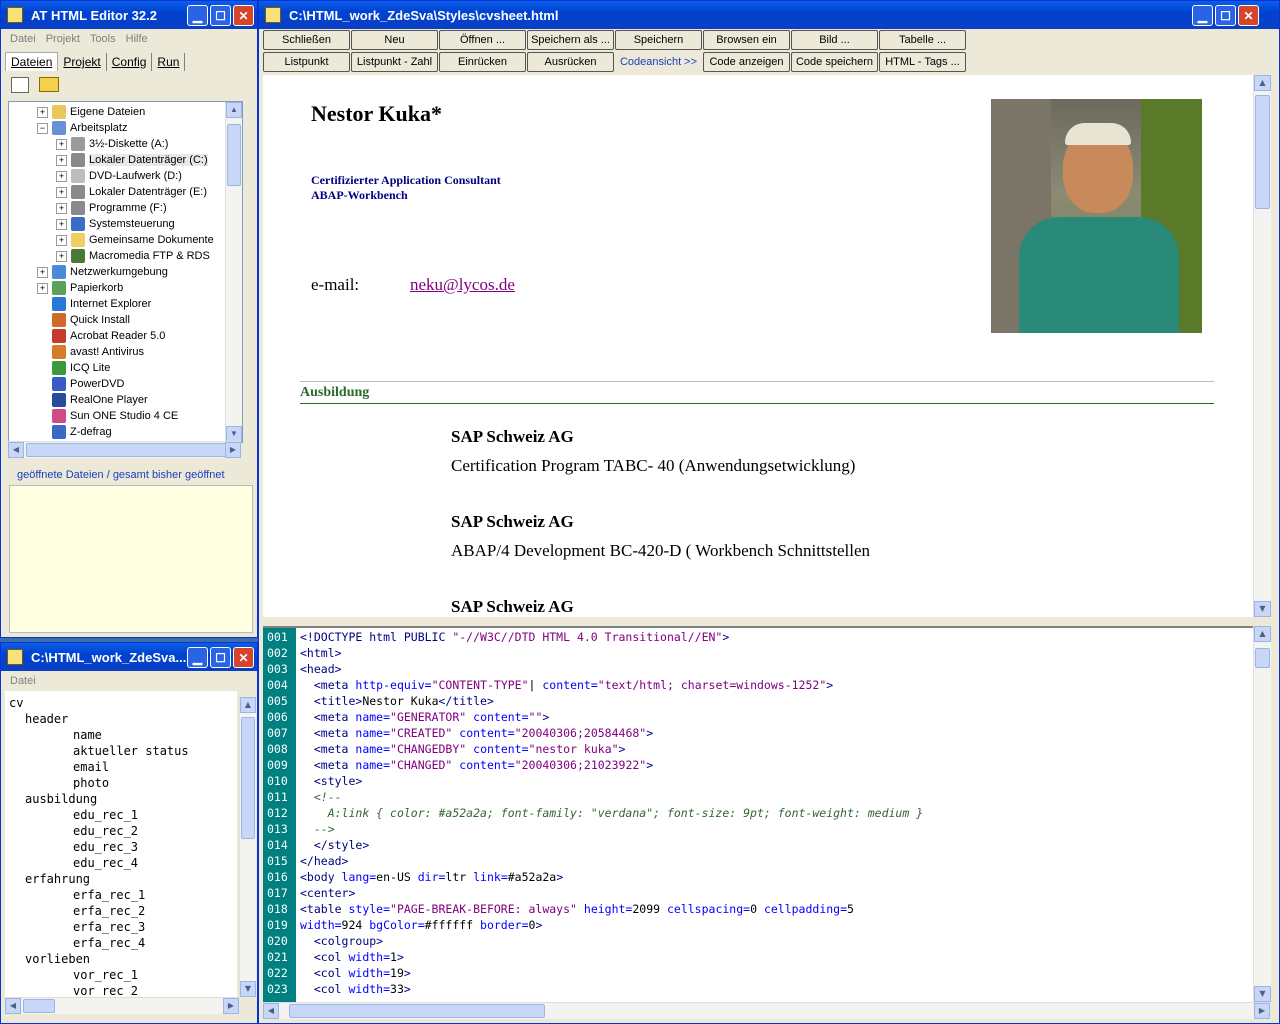 The image size is (1280, 1024). Describe the element at coordinates (776, 781) in the screenshot. I see `code-line: <style>` at that location.